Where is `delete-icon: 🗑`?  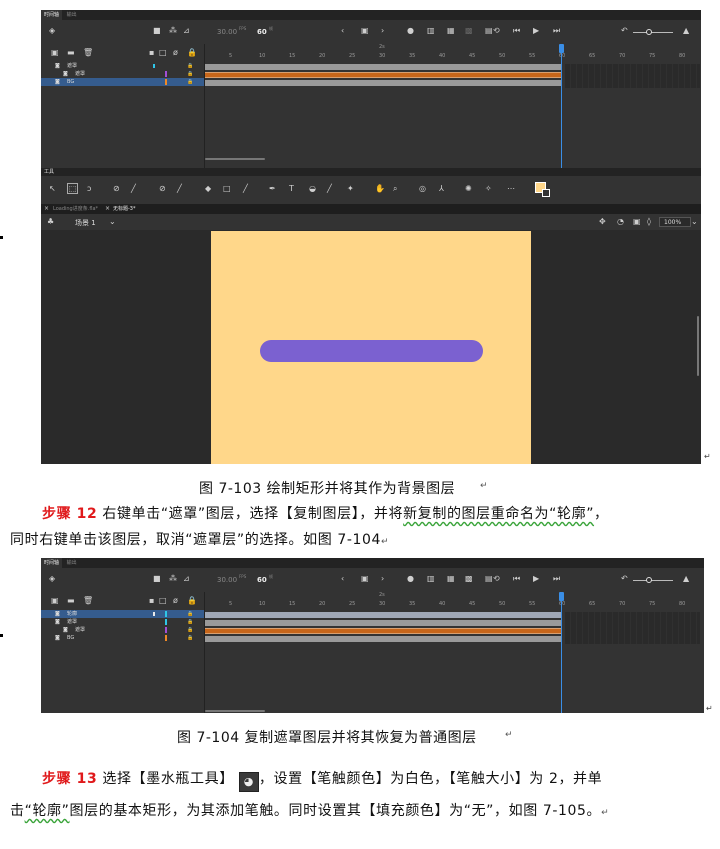
delete-icon: 🗑 is located at coordinates (88, 53).